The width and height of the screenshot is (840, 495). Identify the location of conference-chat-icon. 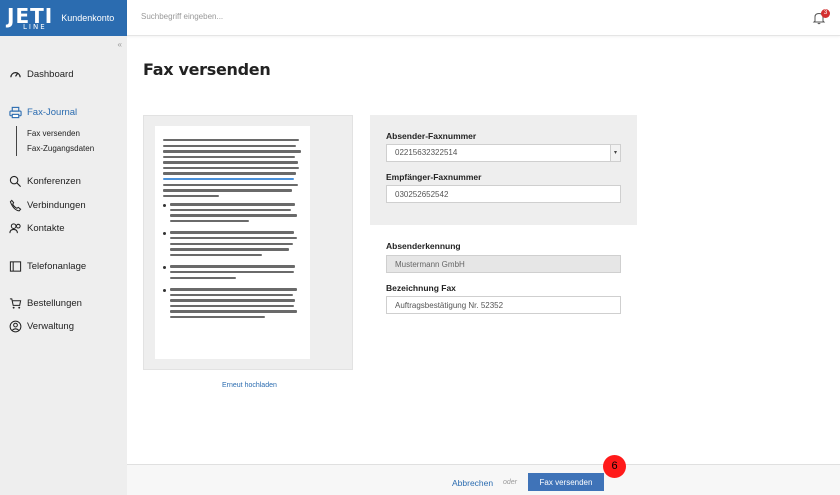
(15, 181).